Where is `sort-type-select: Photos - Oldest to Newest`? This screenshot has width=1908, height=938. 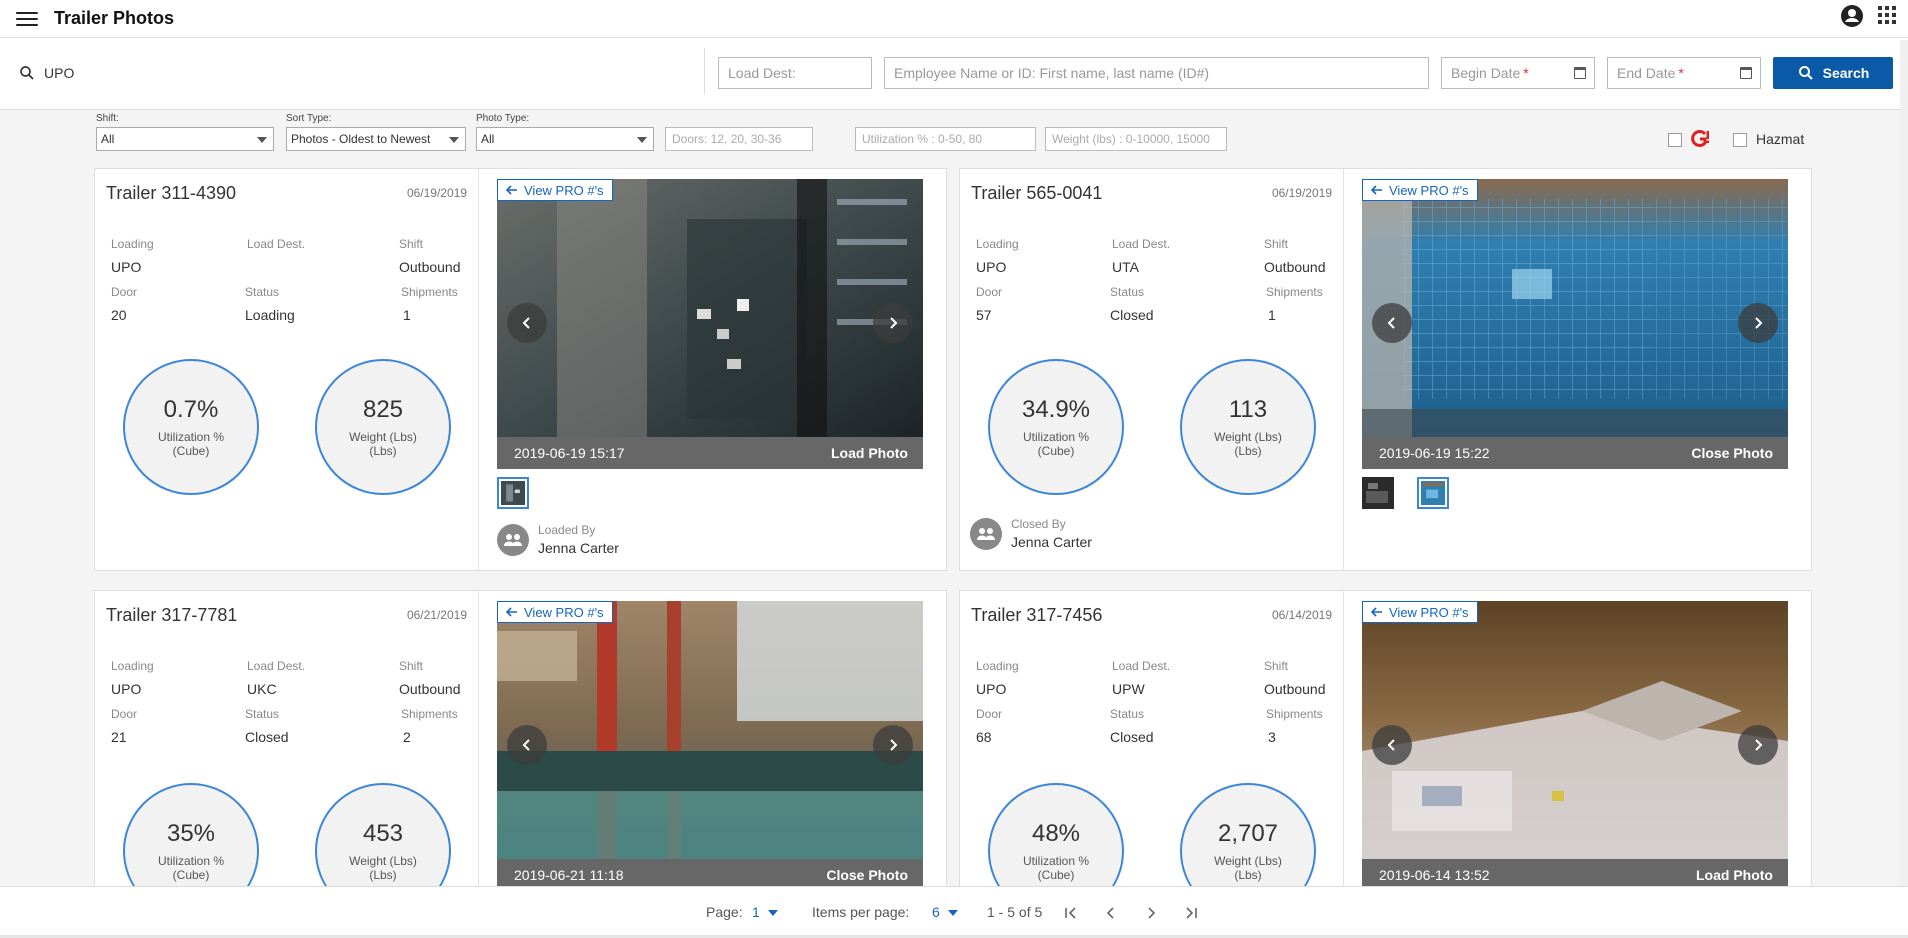
sort-type-select: Photos - Oldest to Newest is located at coordinates (376, 139).